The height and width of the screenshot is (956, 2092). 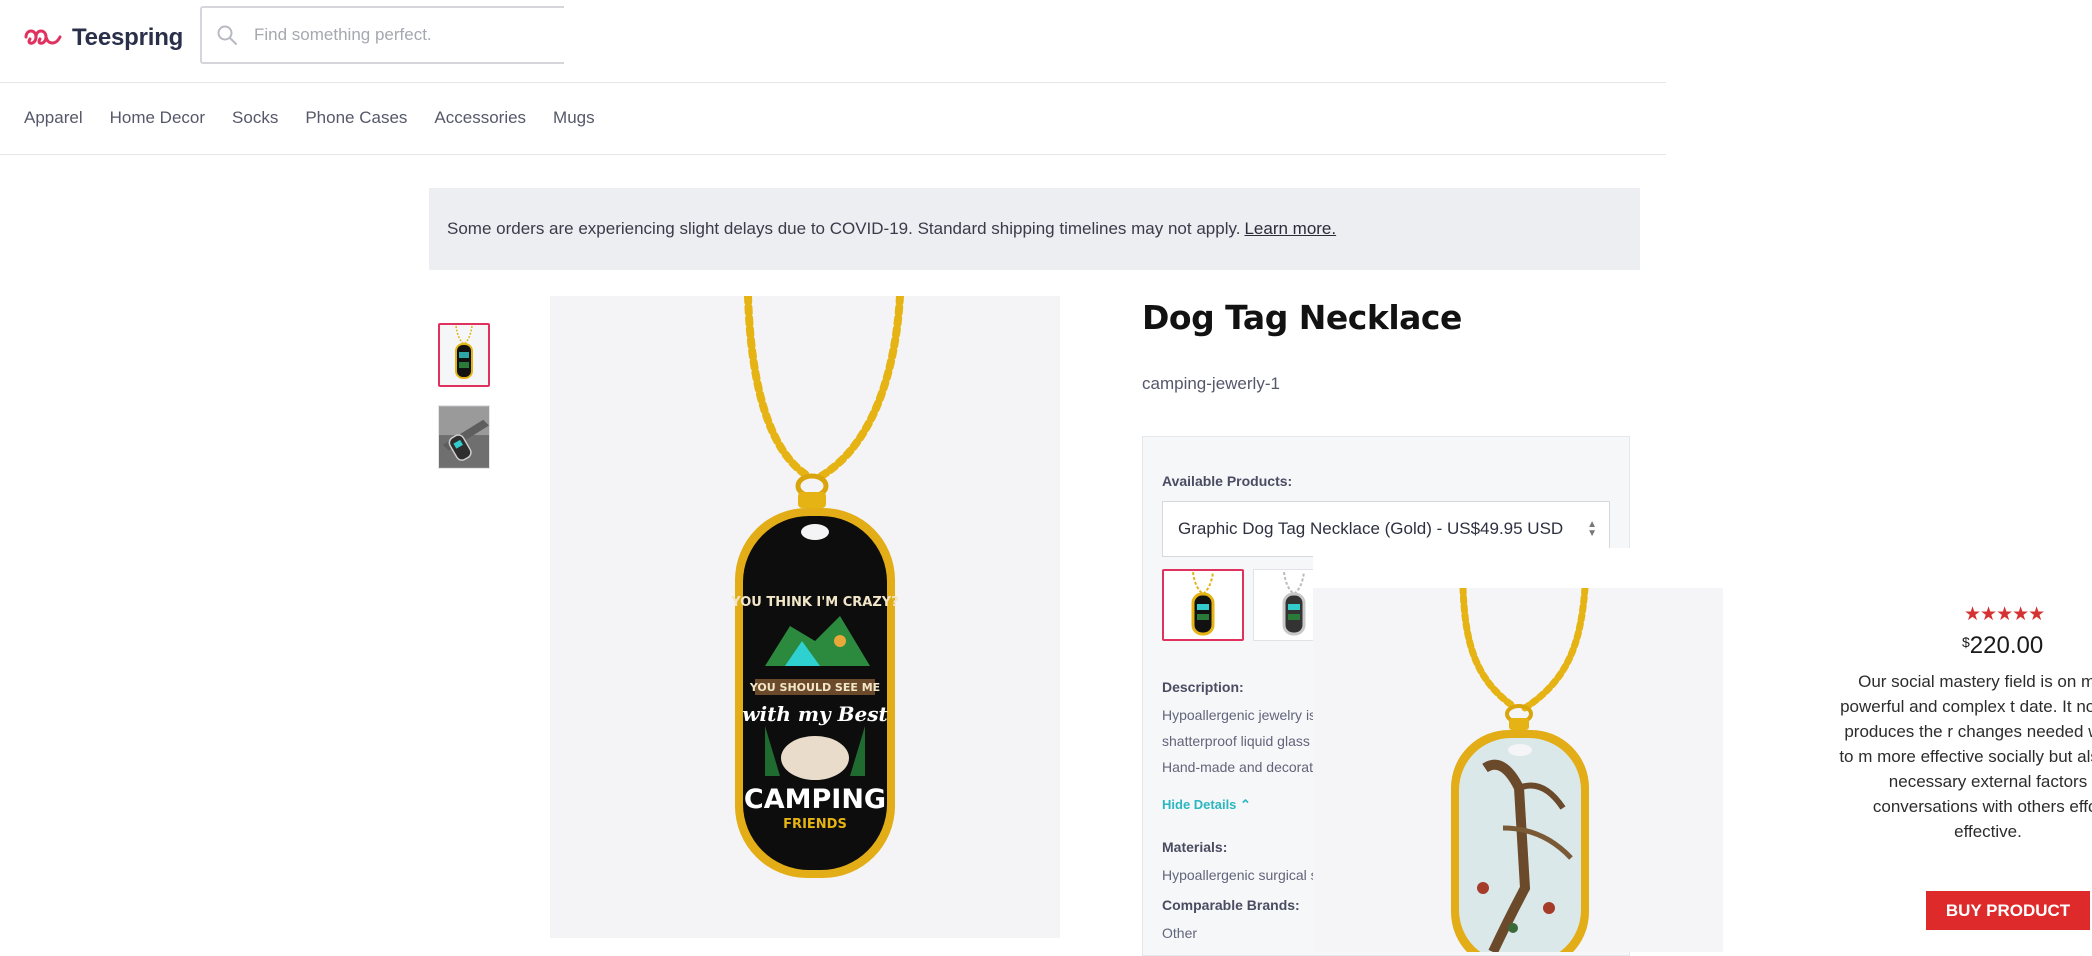 What do you see at coordinates (2004, 614) in the screenshot?
I see `star-rating: ★★★★★` at bounding box center [2004, 614].